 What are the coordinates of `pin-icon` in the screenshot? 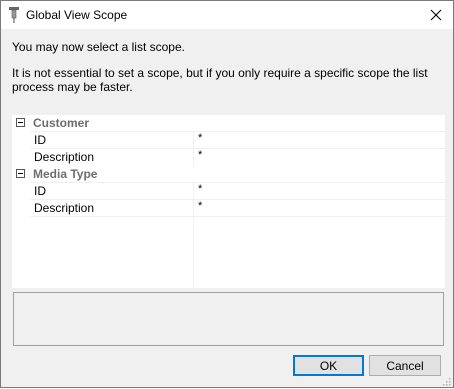 It's located at (14, 15).